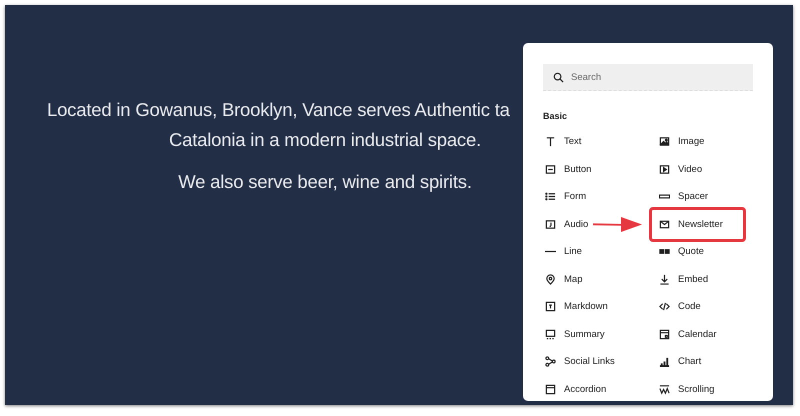 The height and width of the screenshot is (416, 800). Describe the element at coordinates (577, 279) in the screenshot. I see `block-option: Map` at that location.